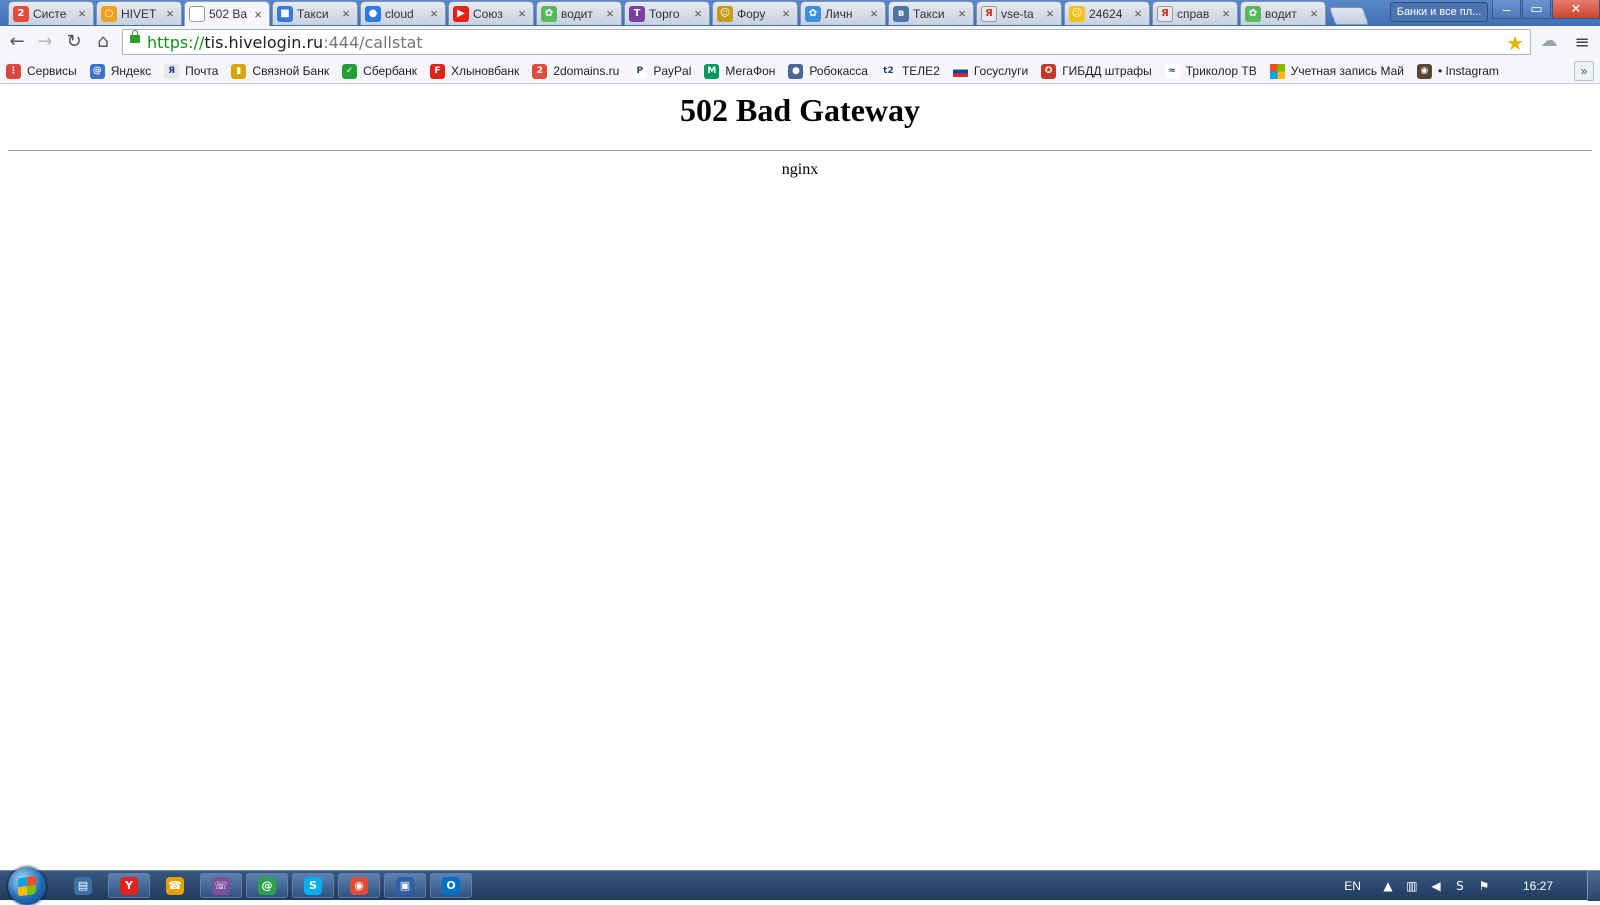  Describe the element at coordinates (1210, 71) in the screenshot. I see `bookmark-item: ≈ Триколор ТВ` at that location.